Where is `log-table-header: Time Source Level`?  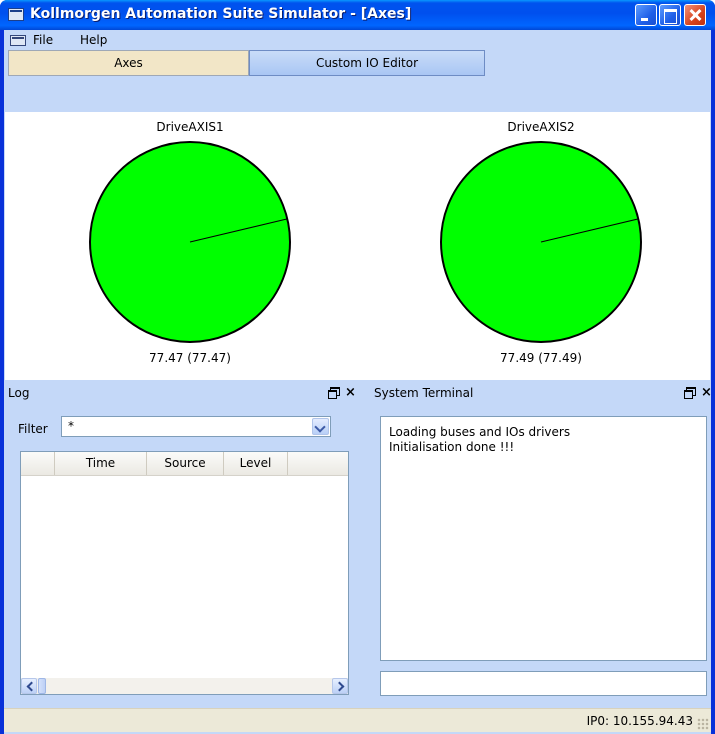
log-table-header: Time Source Level is located at coordinates (184, 464).